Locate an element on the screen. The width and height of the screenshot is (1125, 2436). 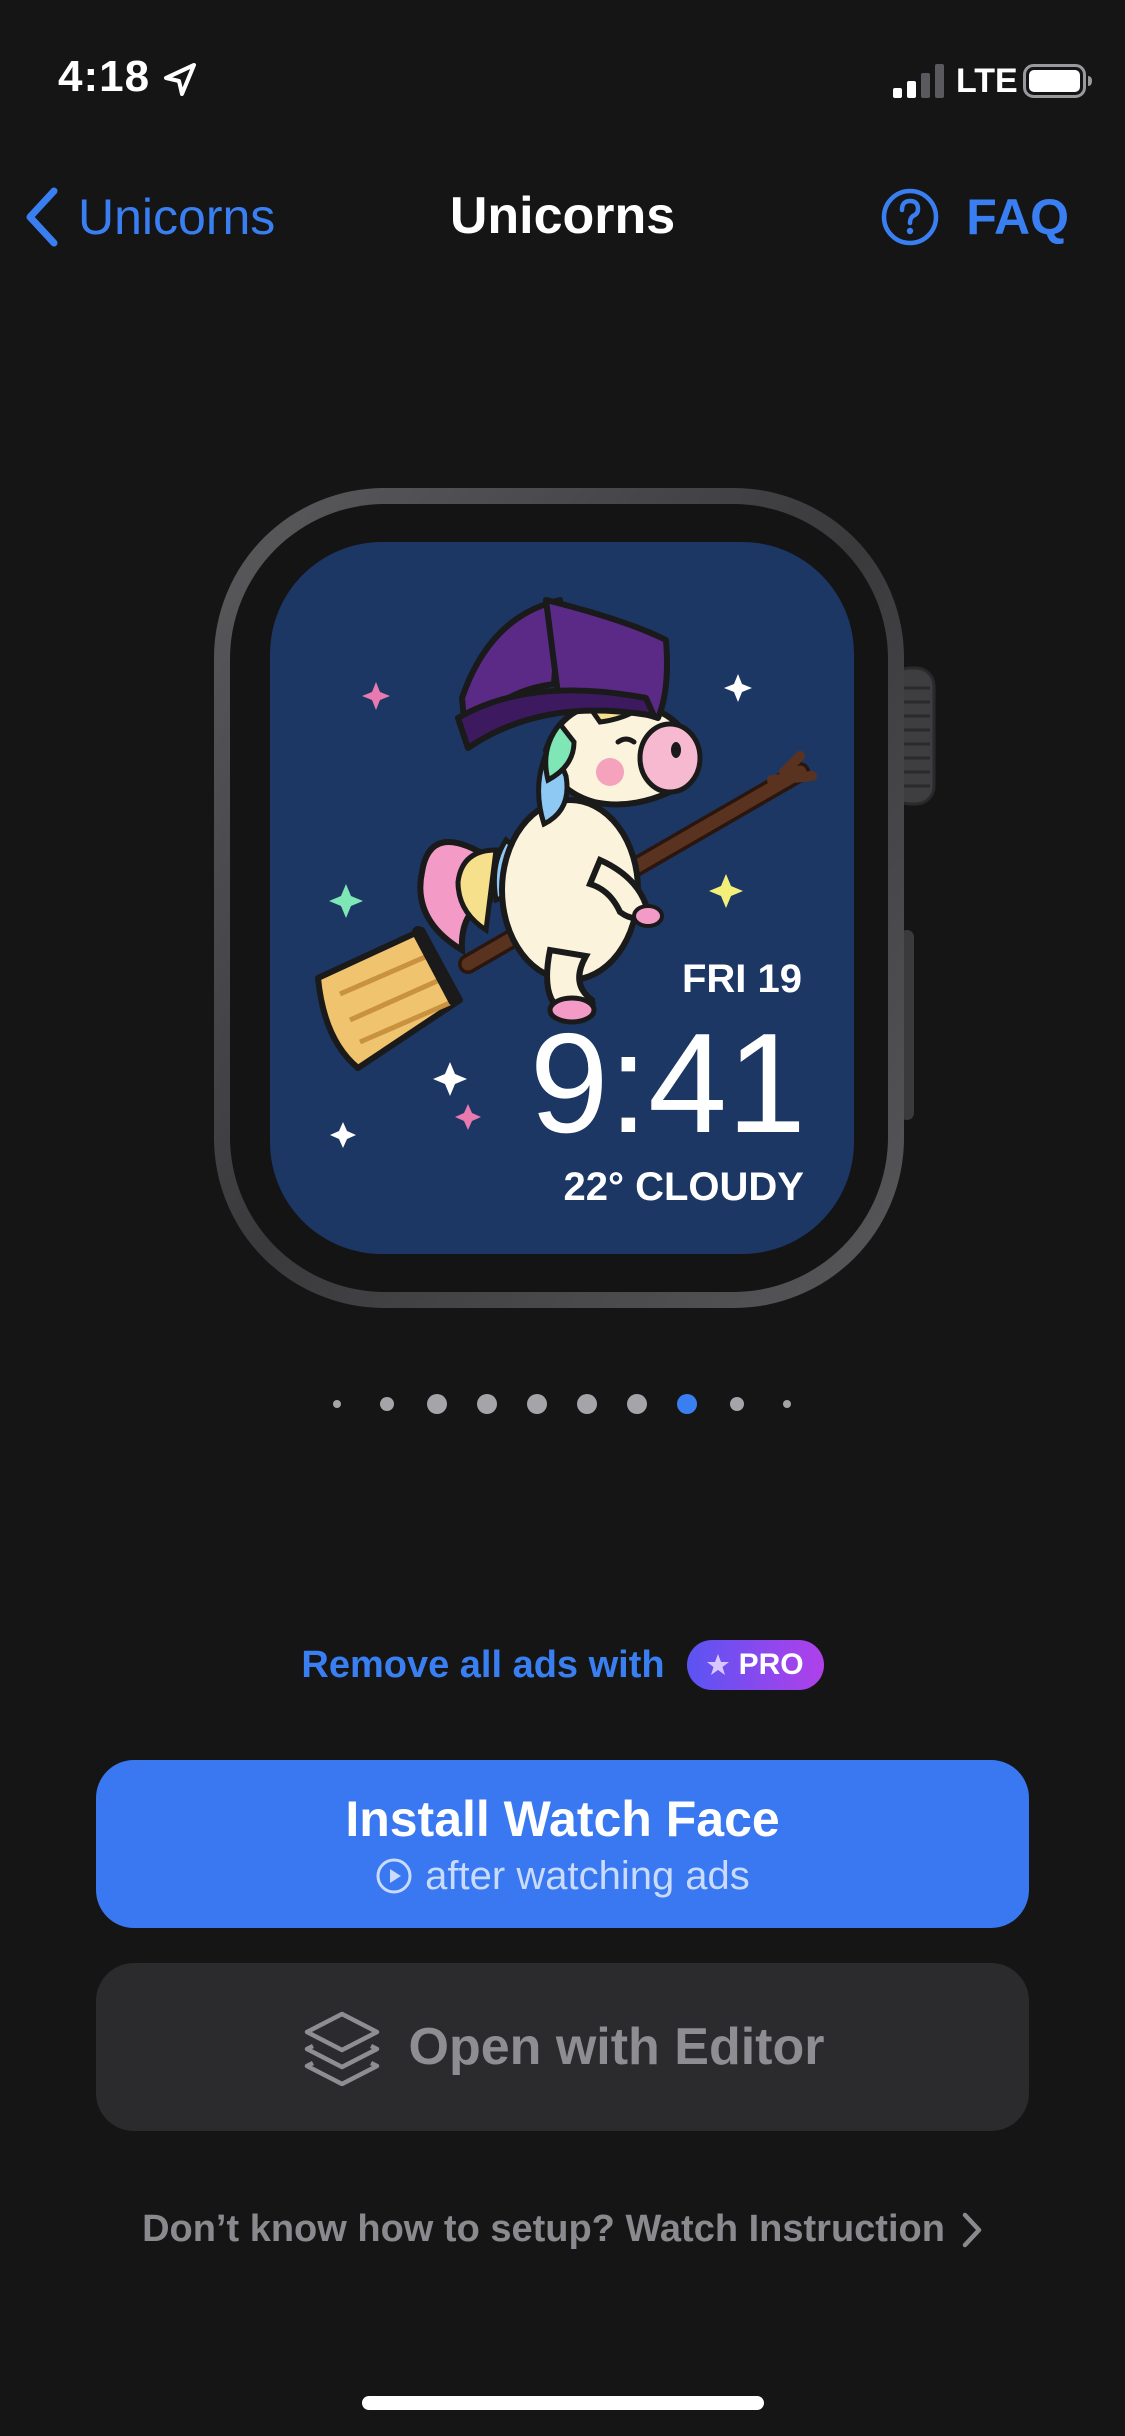
layers-icon is located at coordinates (341, 2048).